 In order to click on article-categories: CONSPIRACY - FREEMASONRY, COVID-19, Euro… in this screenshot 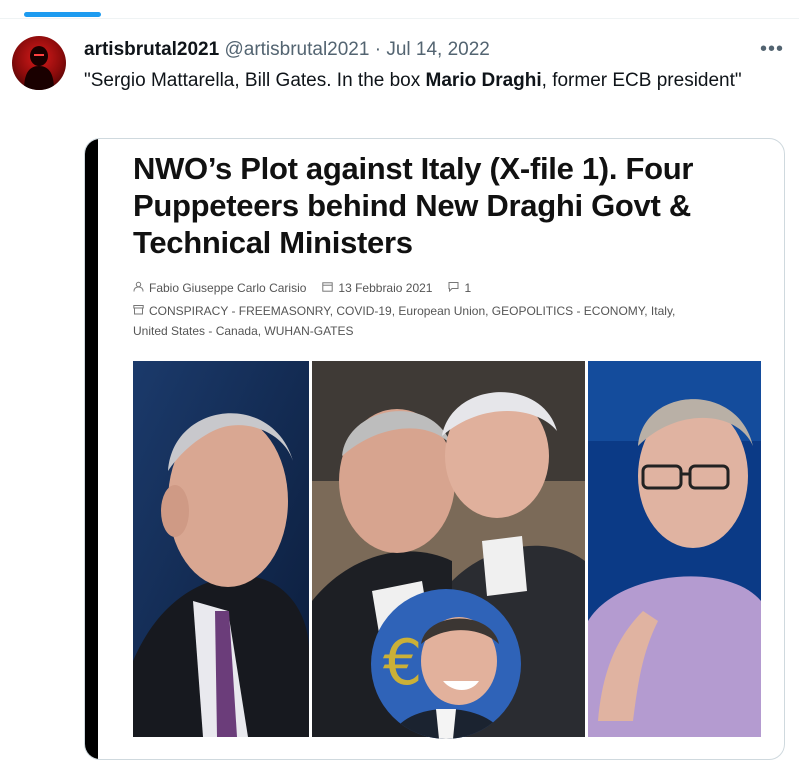, I will do `click(423, 321)`.